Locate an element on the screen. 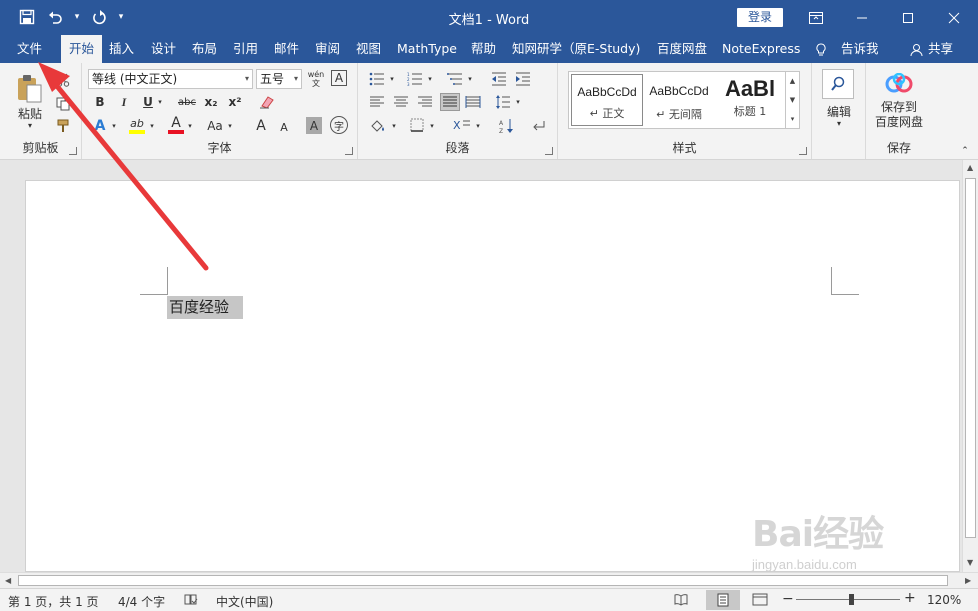  watermark-url: jingyan.baidu.com is located at coordinates (804, 564).